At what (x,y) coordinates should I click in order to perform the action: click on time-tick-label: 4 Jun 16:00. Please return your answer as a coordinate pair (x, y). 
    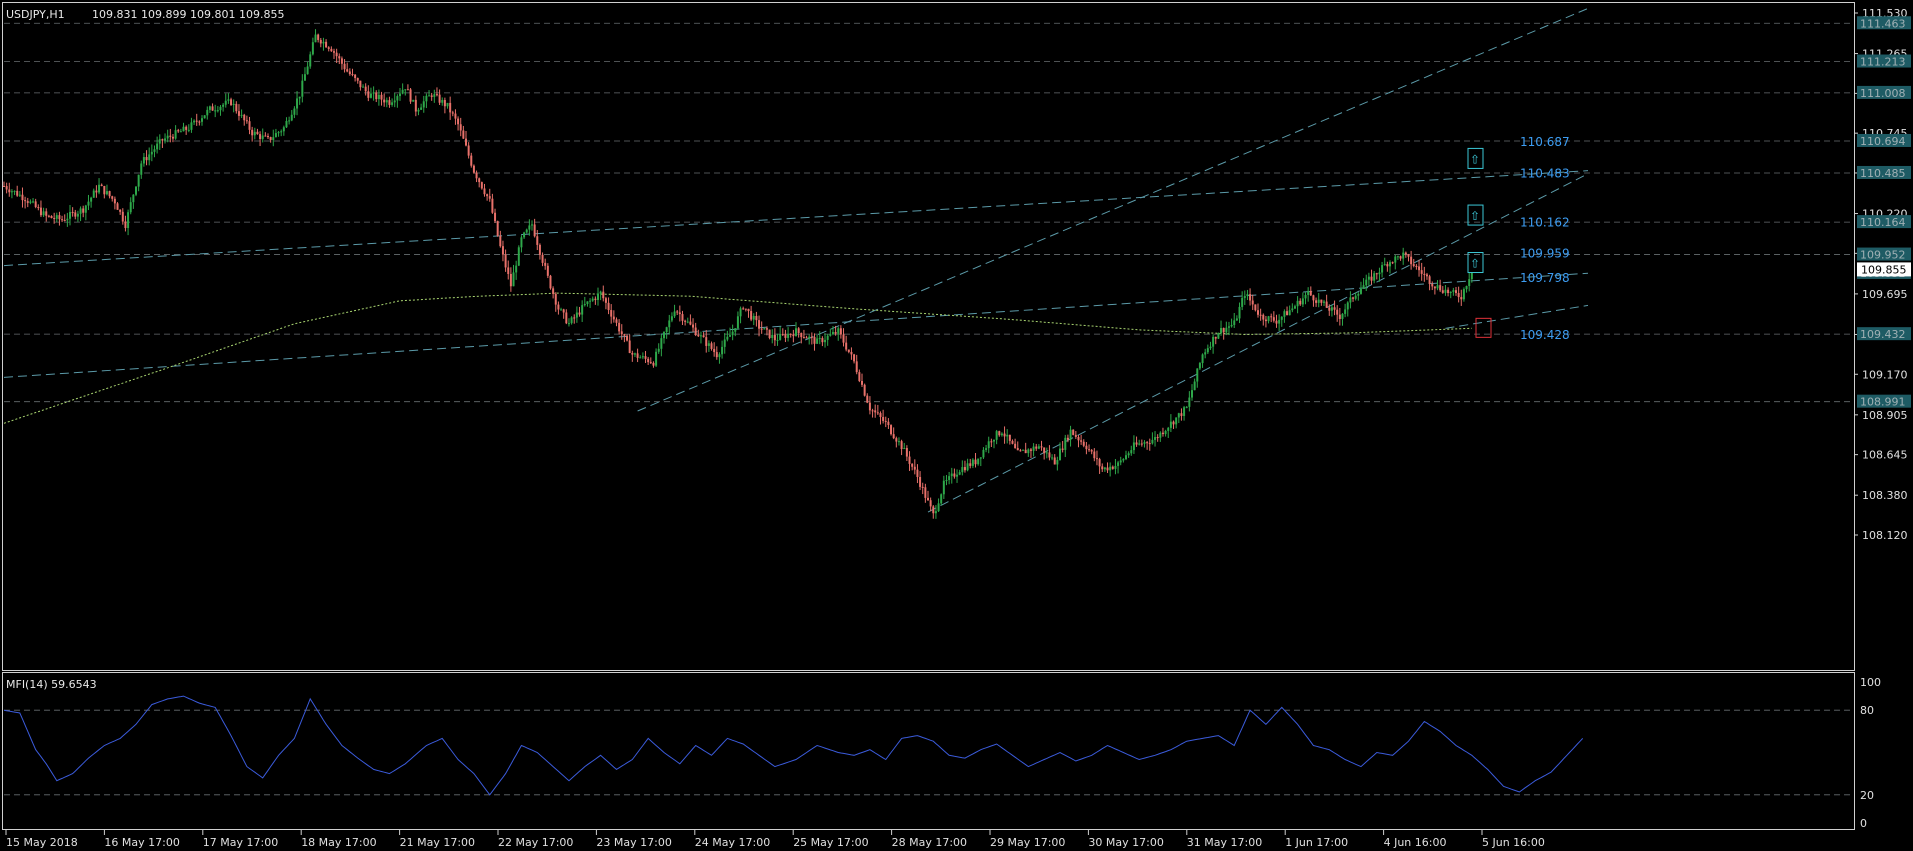
    Looking at the image, I should click on (1415, 842).